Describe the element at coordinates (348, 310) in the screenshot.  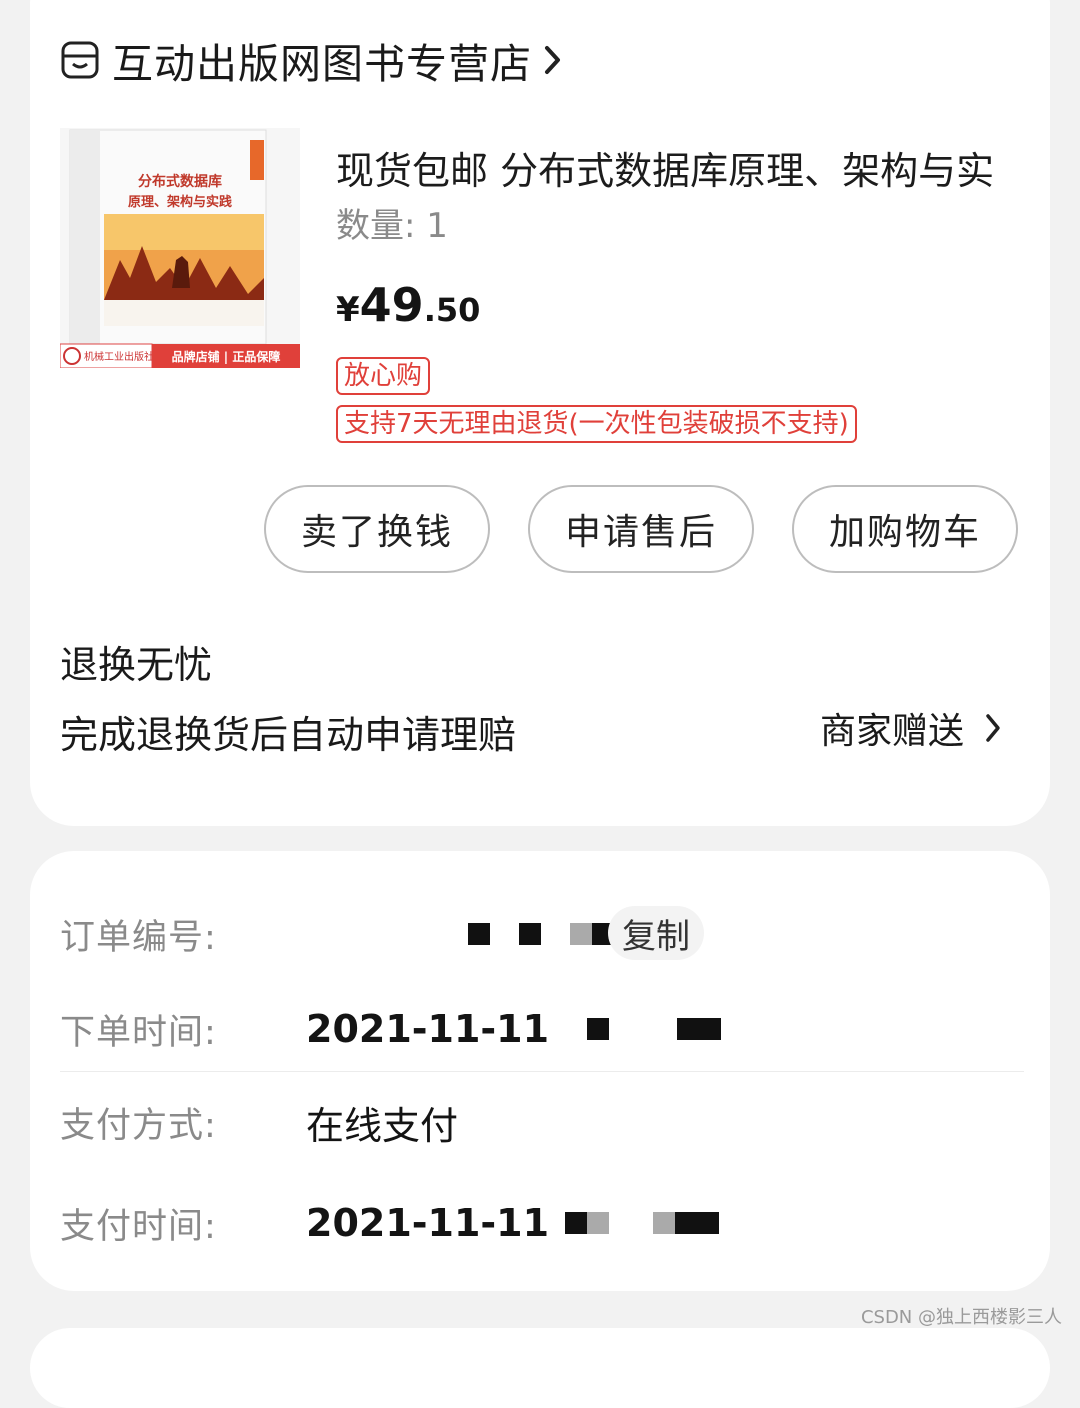
I see `price-currency: ¥` at that location.